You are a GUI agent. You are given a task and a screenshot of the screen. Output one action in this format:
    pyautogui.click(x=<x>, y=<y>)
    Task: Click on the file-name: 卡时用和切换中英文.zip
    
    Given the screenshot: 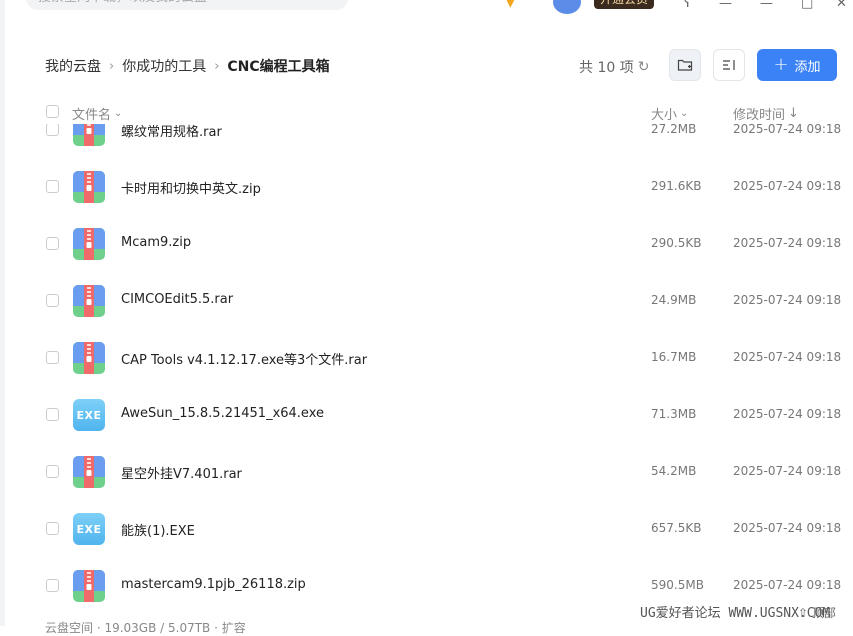 What is the action you would take?
    pyautogui.click(x=191, y=187)
    